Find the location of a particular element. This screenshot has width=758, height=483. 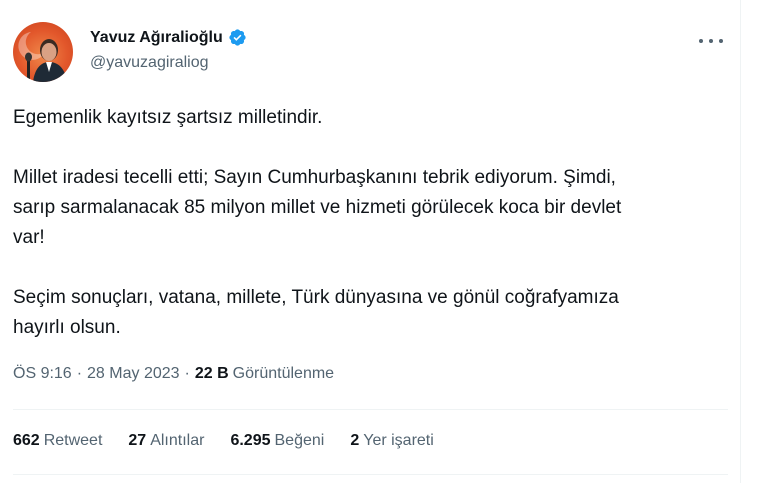

stat-count: 27 is located at coordinates (137, 440).